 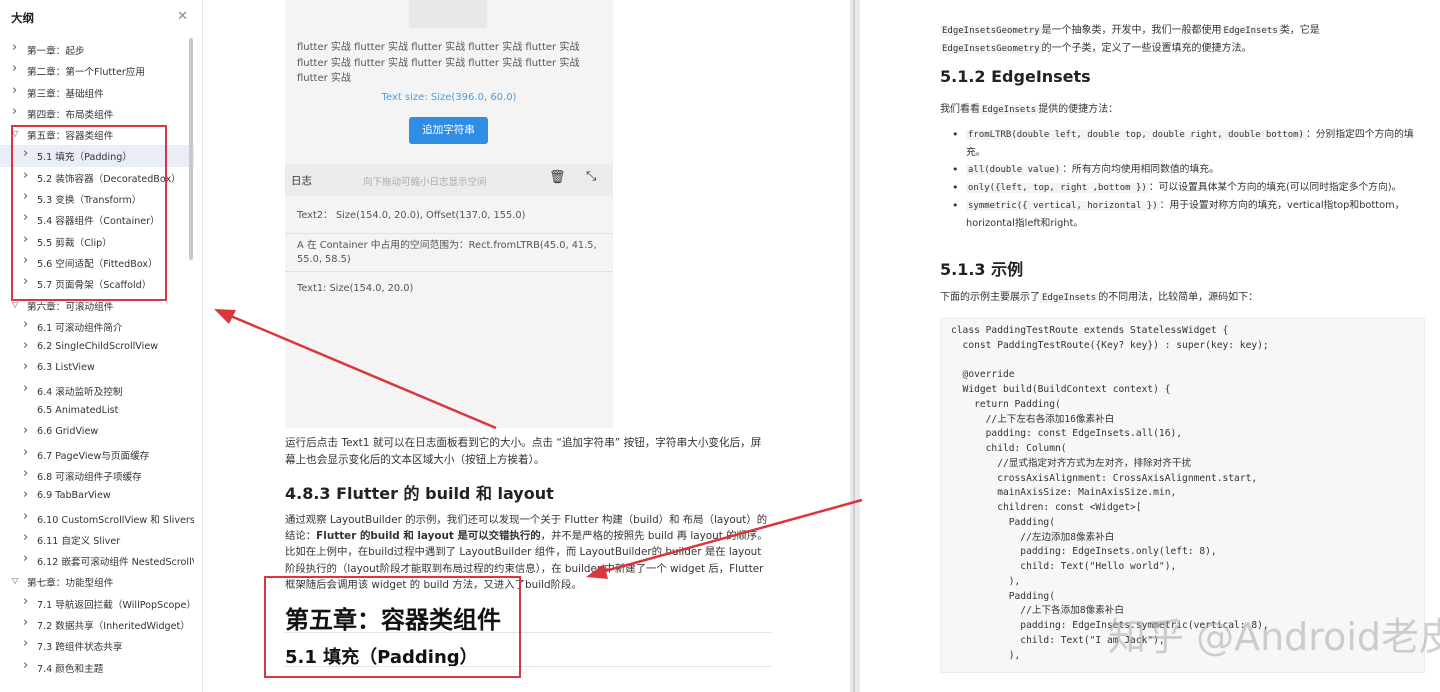 What do you see at coordinates (1299, 30) in the screenshot?
I see `paragraph-text: 类，它是` at bounding box center [1299, 30].